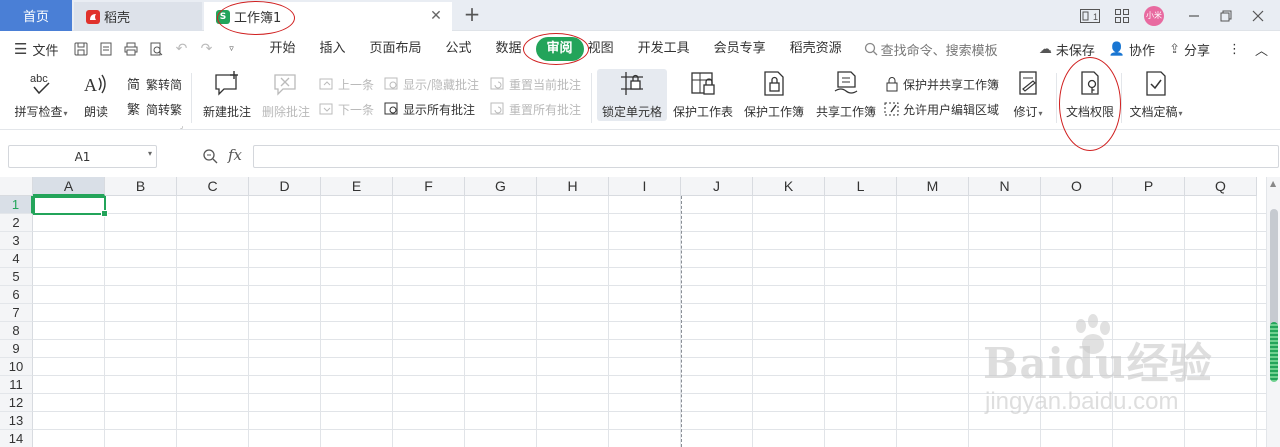  What do you see at coordinates (16, 349) in the screenshot?
I see `row-header-9: 9` at bounding box center [16, 349].